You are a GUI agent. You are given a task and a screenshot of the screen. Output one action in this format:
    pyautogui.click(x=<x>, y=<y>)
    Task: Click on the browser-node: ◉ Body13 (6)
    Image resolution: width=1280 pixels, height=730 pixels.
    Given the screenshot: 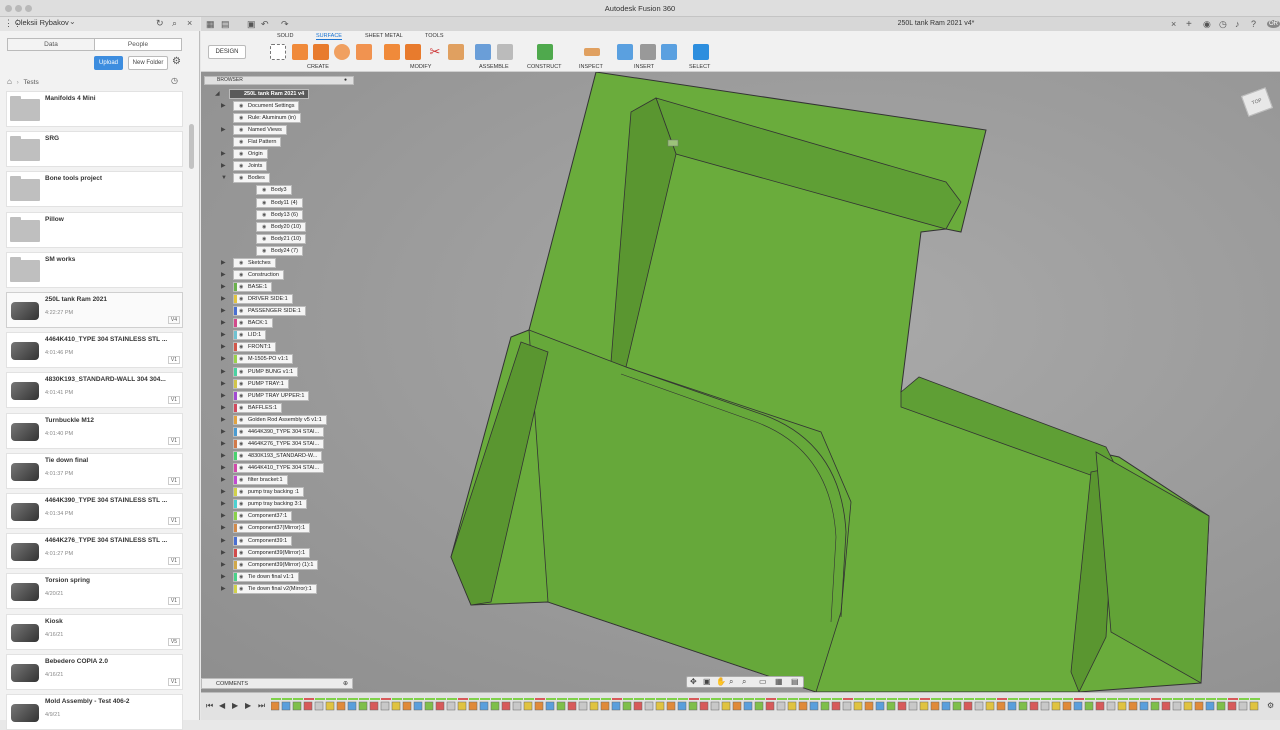 What is the action you would take?
    pyautogui.click(x=279, y=214)
    